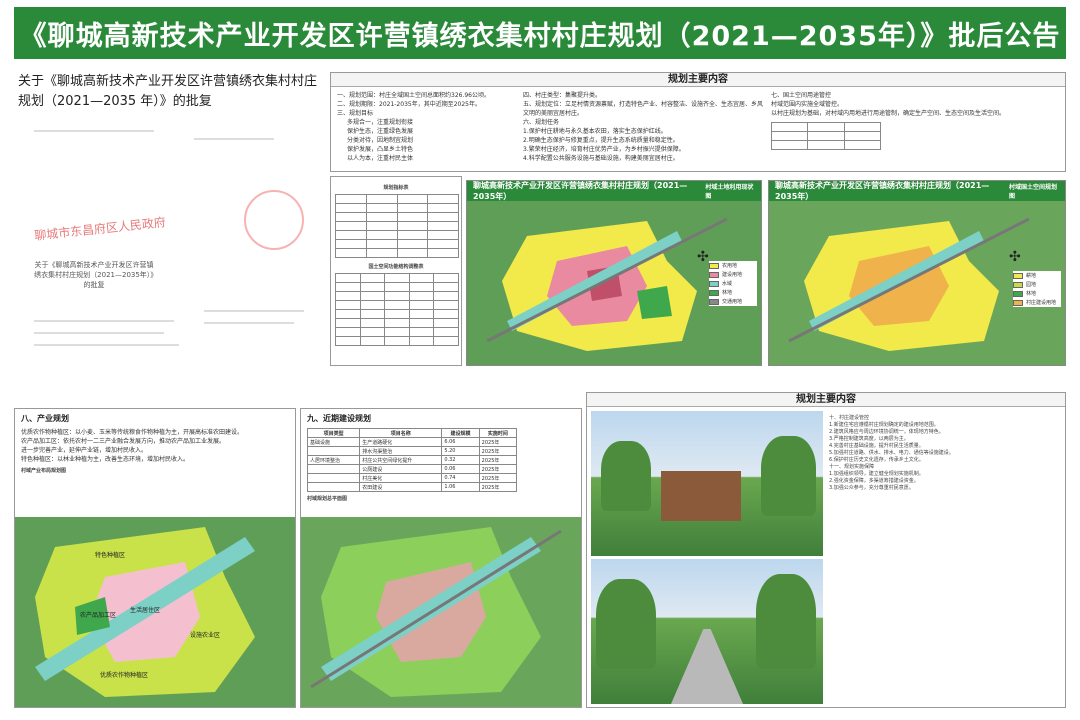 The image size is (1080, 720). Describe the element at coordinates (110, 555) in the screenshot. I see `zone-label: 特色种植区` at that location.